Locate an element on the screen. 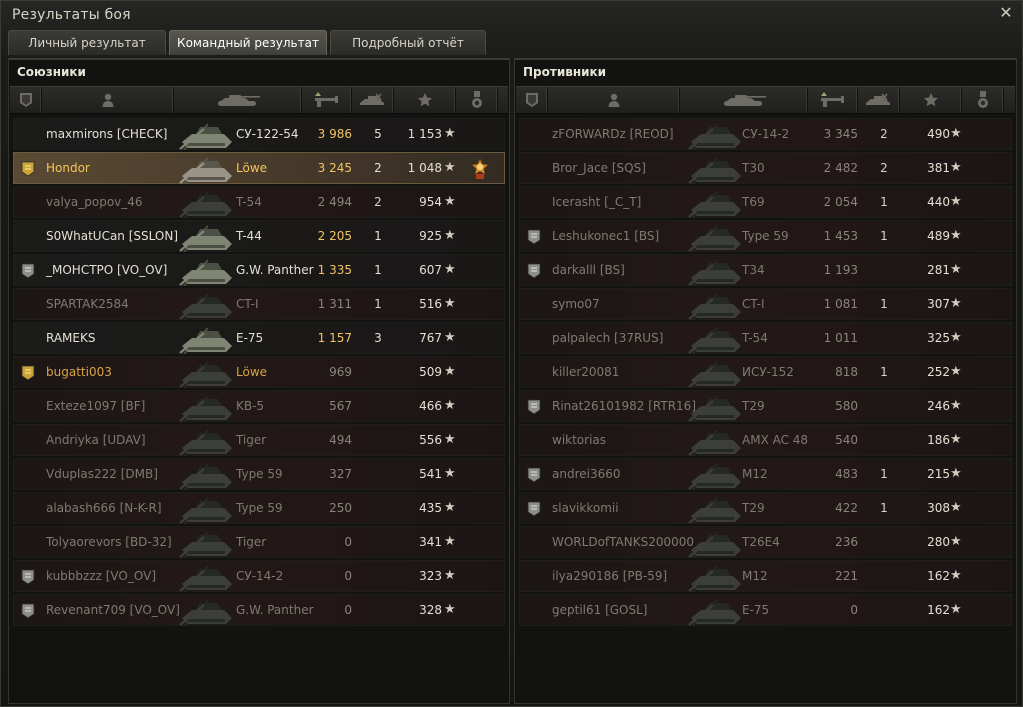 The height and width of the screenshot is (707, 1023). allies-header-damage is located at coordinates (327, 100).